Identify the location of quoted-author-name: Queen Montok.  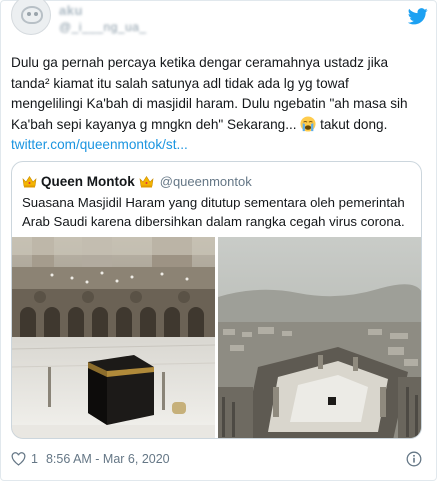
(88, 181).